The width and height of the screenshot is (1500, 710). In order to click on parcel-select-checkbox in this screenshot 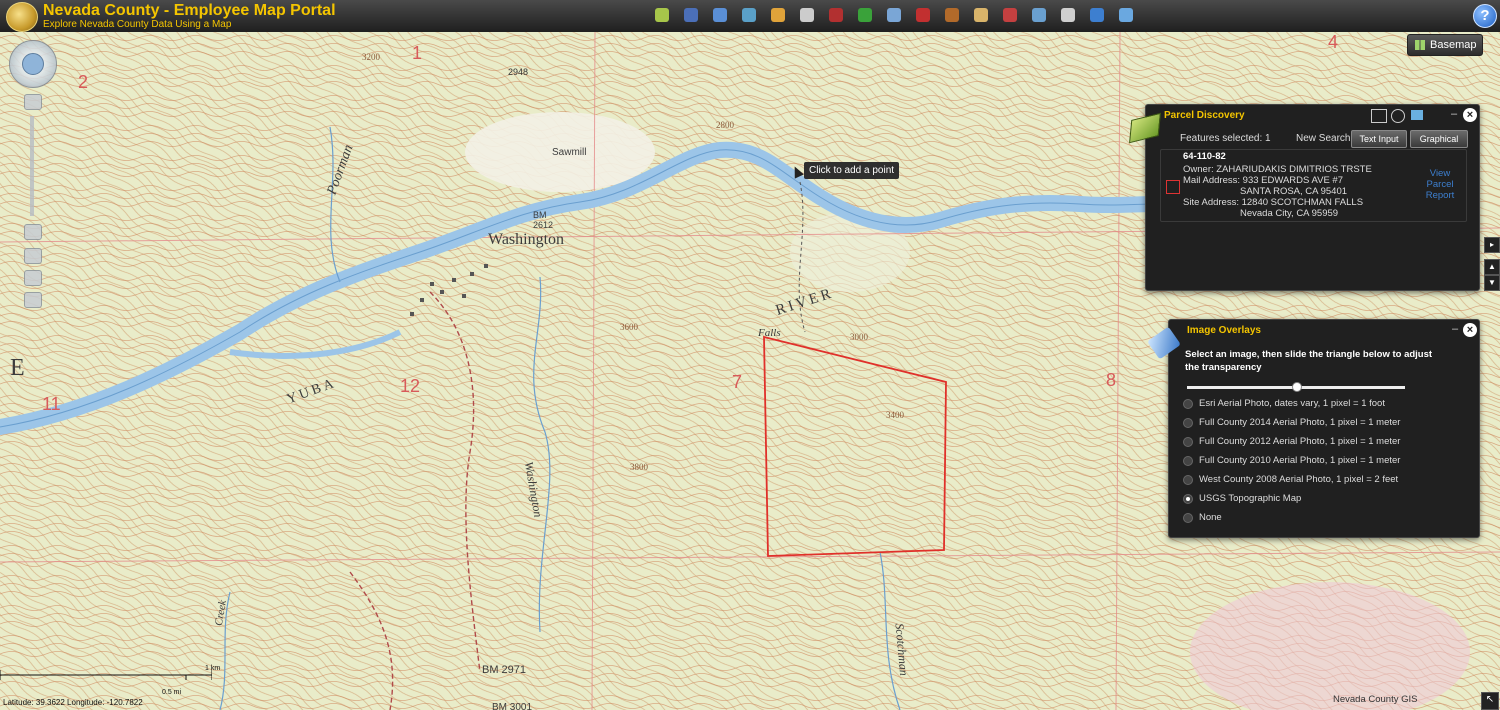, I will do `click(1173, 187)`.